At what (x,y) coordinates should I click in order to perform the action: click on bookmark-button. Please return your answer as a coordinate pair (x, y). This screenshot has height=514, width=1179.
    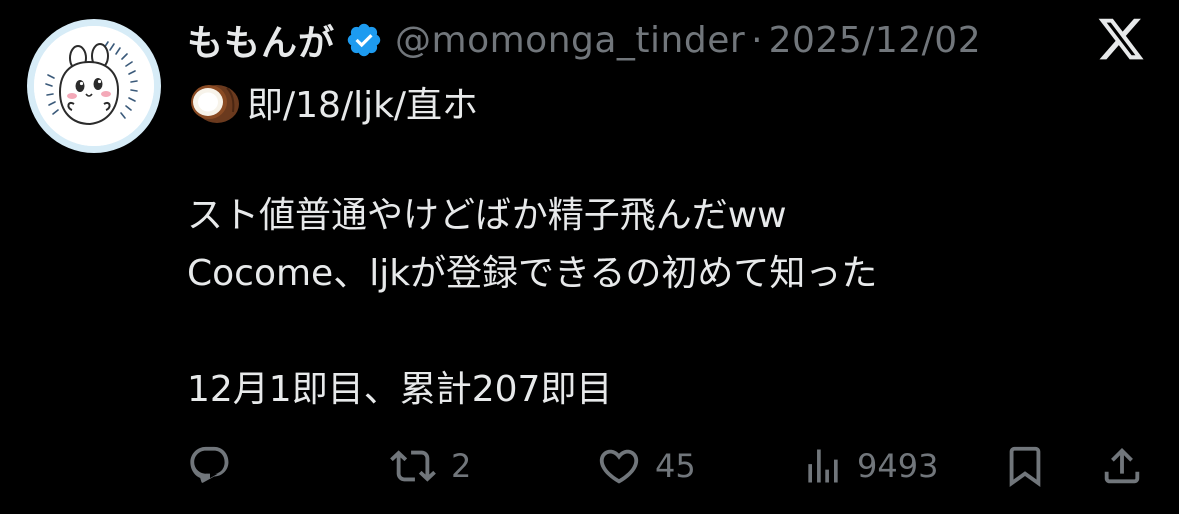
    Looking at the image, I should click on (1025, 466).